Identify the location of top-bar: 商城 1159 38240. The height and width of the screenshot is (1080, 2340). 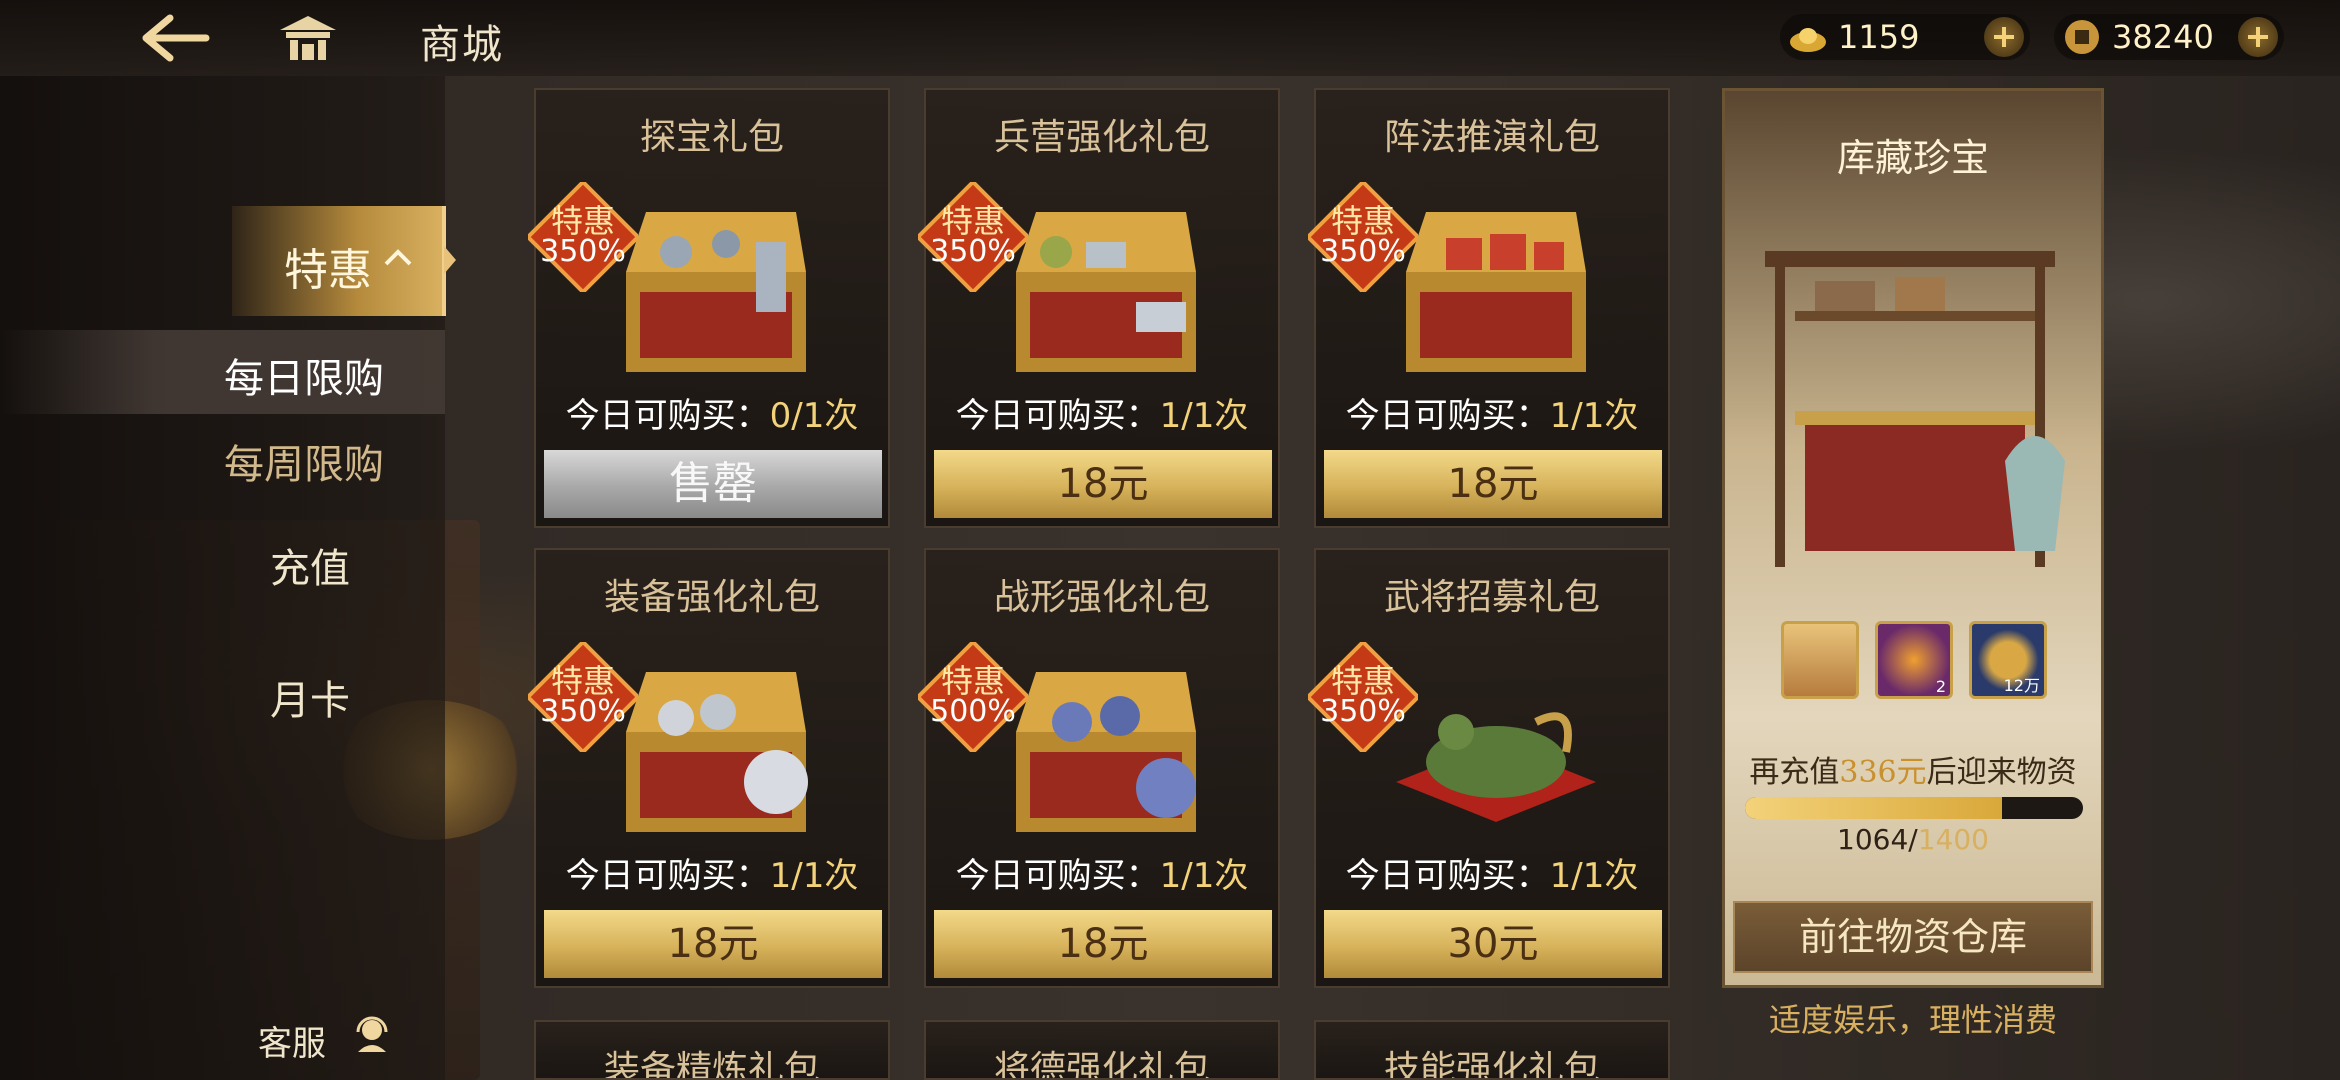
(1170, 38).